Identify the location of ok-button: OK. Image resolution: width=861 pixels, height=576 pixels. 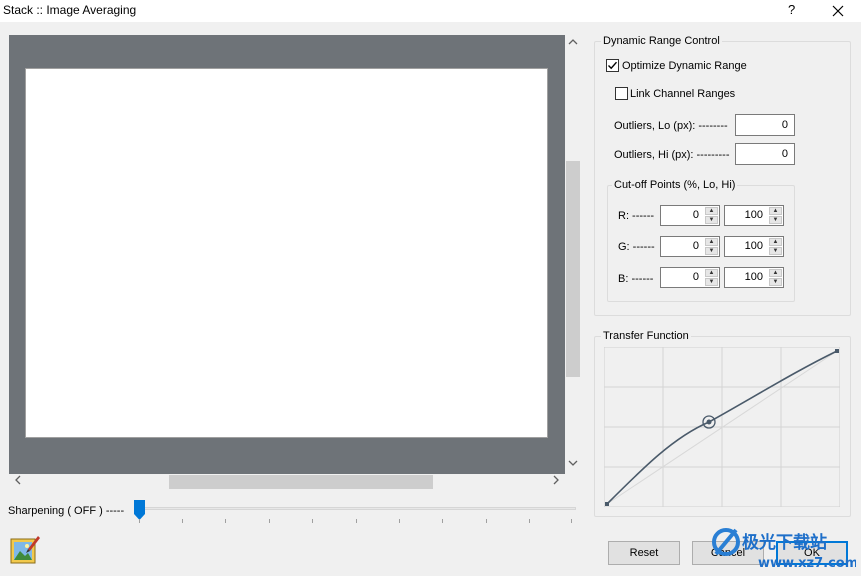
(812, 553).